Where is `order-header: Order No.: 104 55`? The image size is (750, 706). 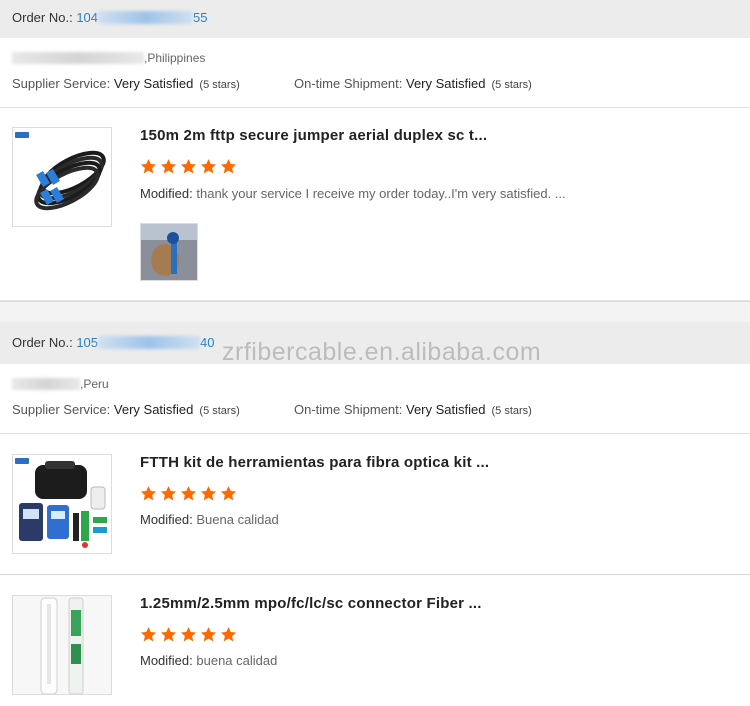 order-header: Order No.: 104 55 is located at coordinates (375, 19).